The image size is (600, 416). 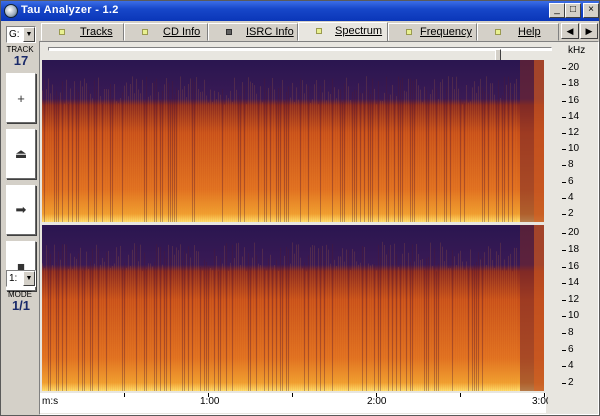 I want to click on y-tick-label-bottom: 12, so click(x=578, y=299).